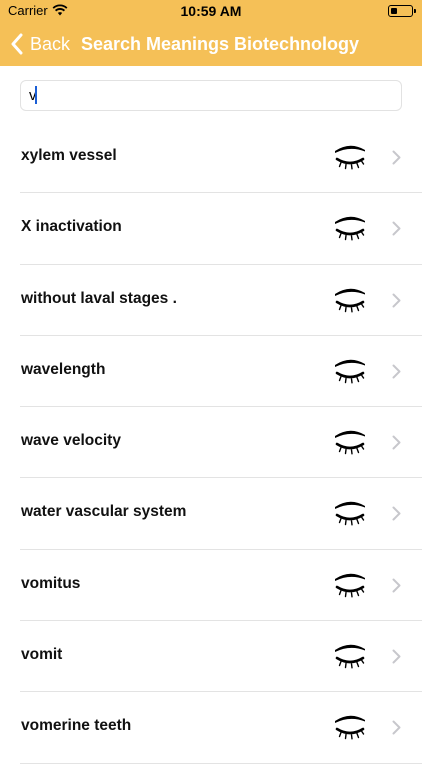  I want to click on back-button: Back, so click(40, 44).